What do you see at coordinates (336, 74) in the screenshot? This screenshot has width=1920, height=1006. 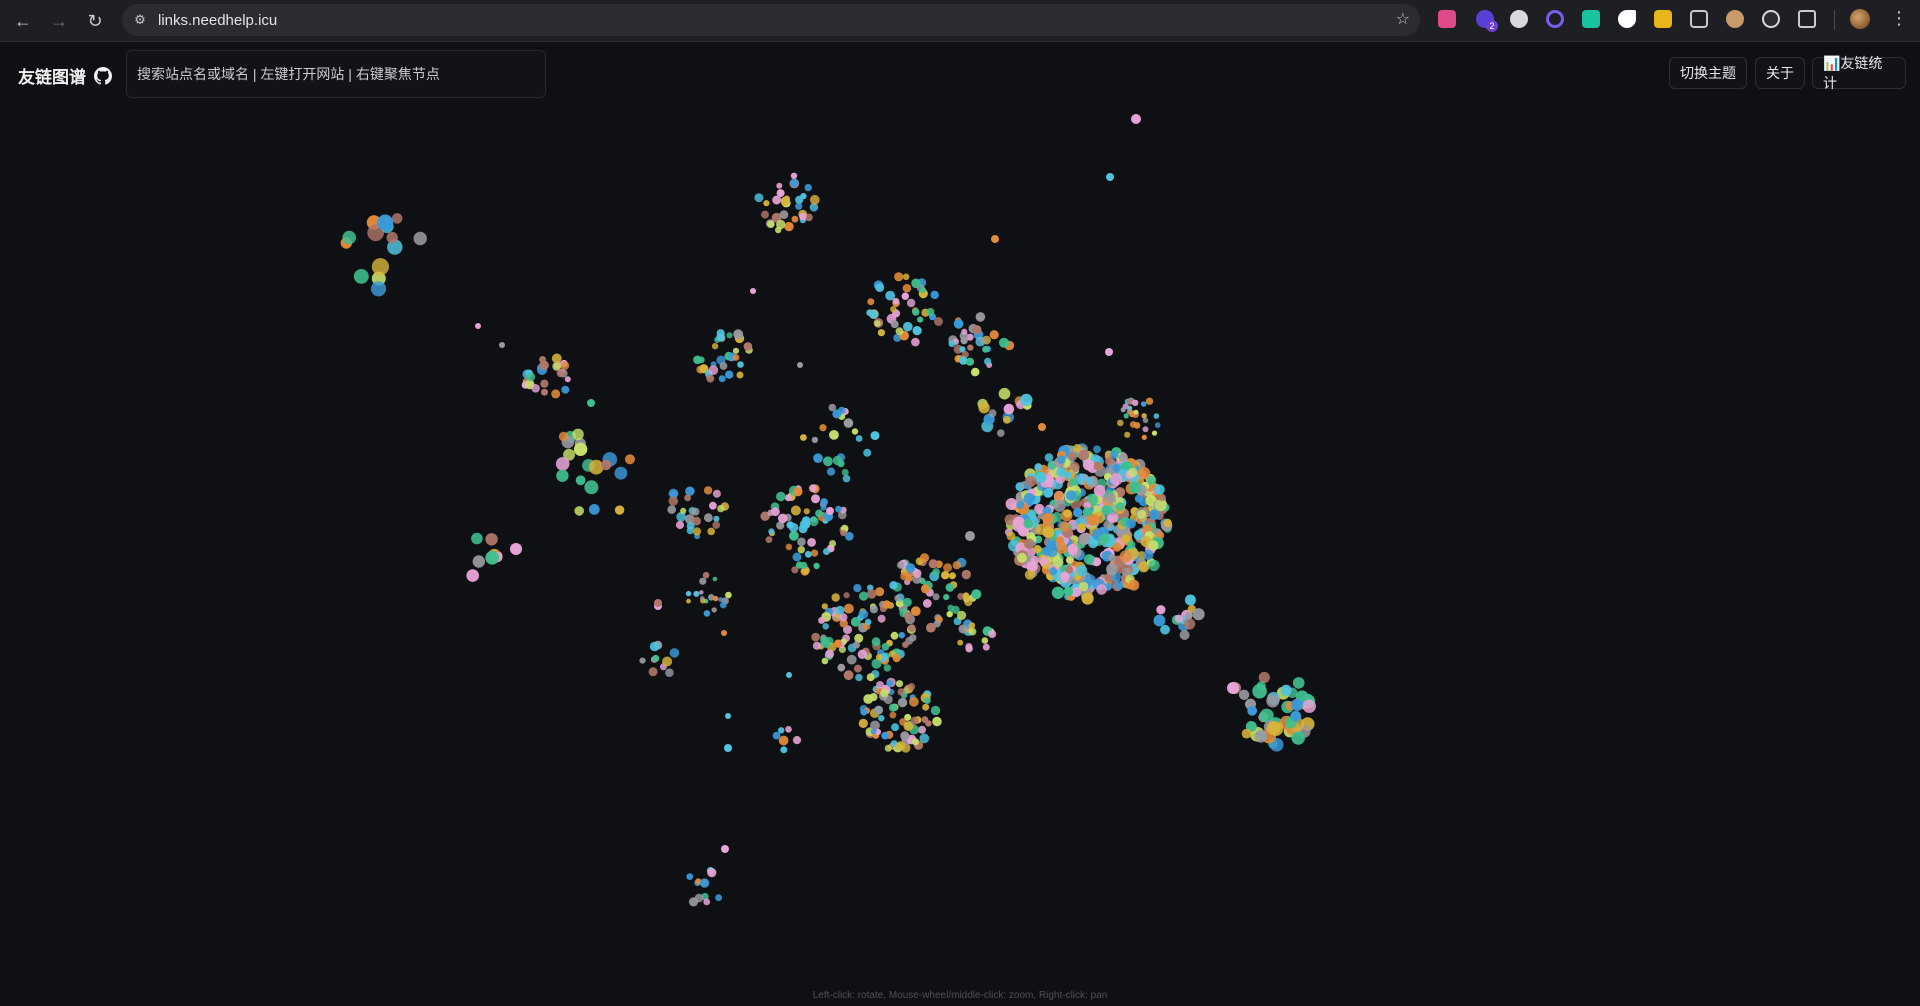 I see `search-input` at bounding box center [336, 74].